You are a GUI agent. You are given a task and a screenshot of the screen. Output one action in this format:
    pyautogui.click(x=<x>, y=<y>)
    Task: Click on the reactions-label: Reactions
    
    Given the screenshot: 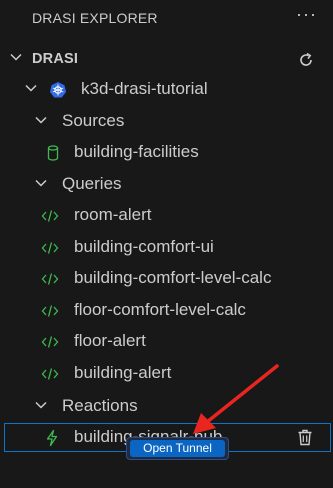 What is the action you would take?
    pyautogui.click(x=100, y=405)
    